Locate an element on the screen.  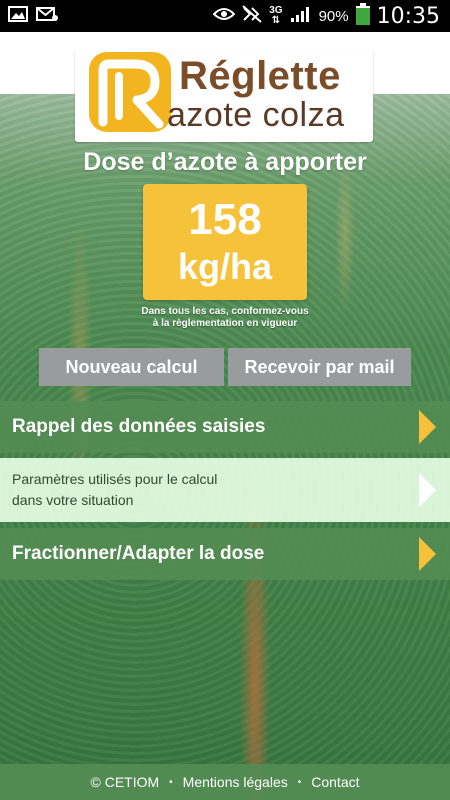
contact-link: Contact is located at coordinates (335, 782).